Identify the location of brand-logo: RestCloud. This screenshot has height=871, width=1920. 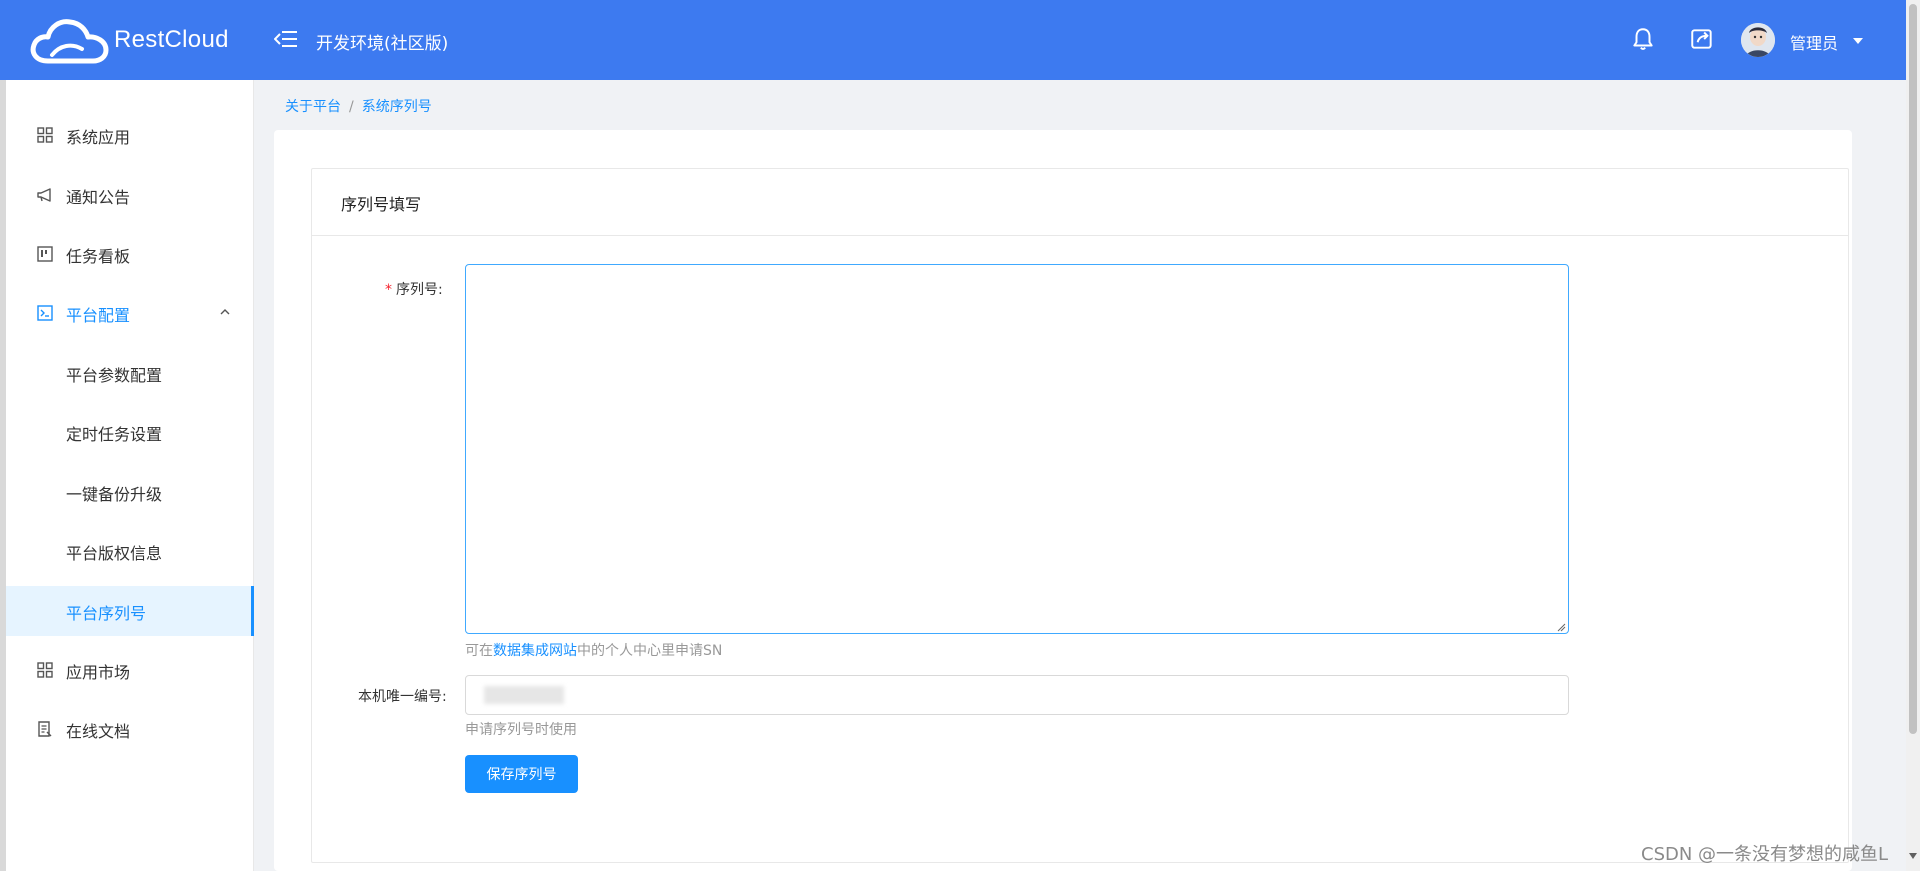
(130, 40).